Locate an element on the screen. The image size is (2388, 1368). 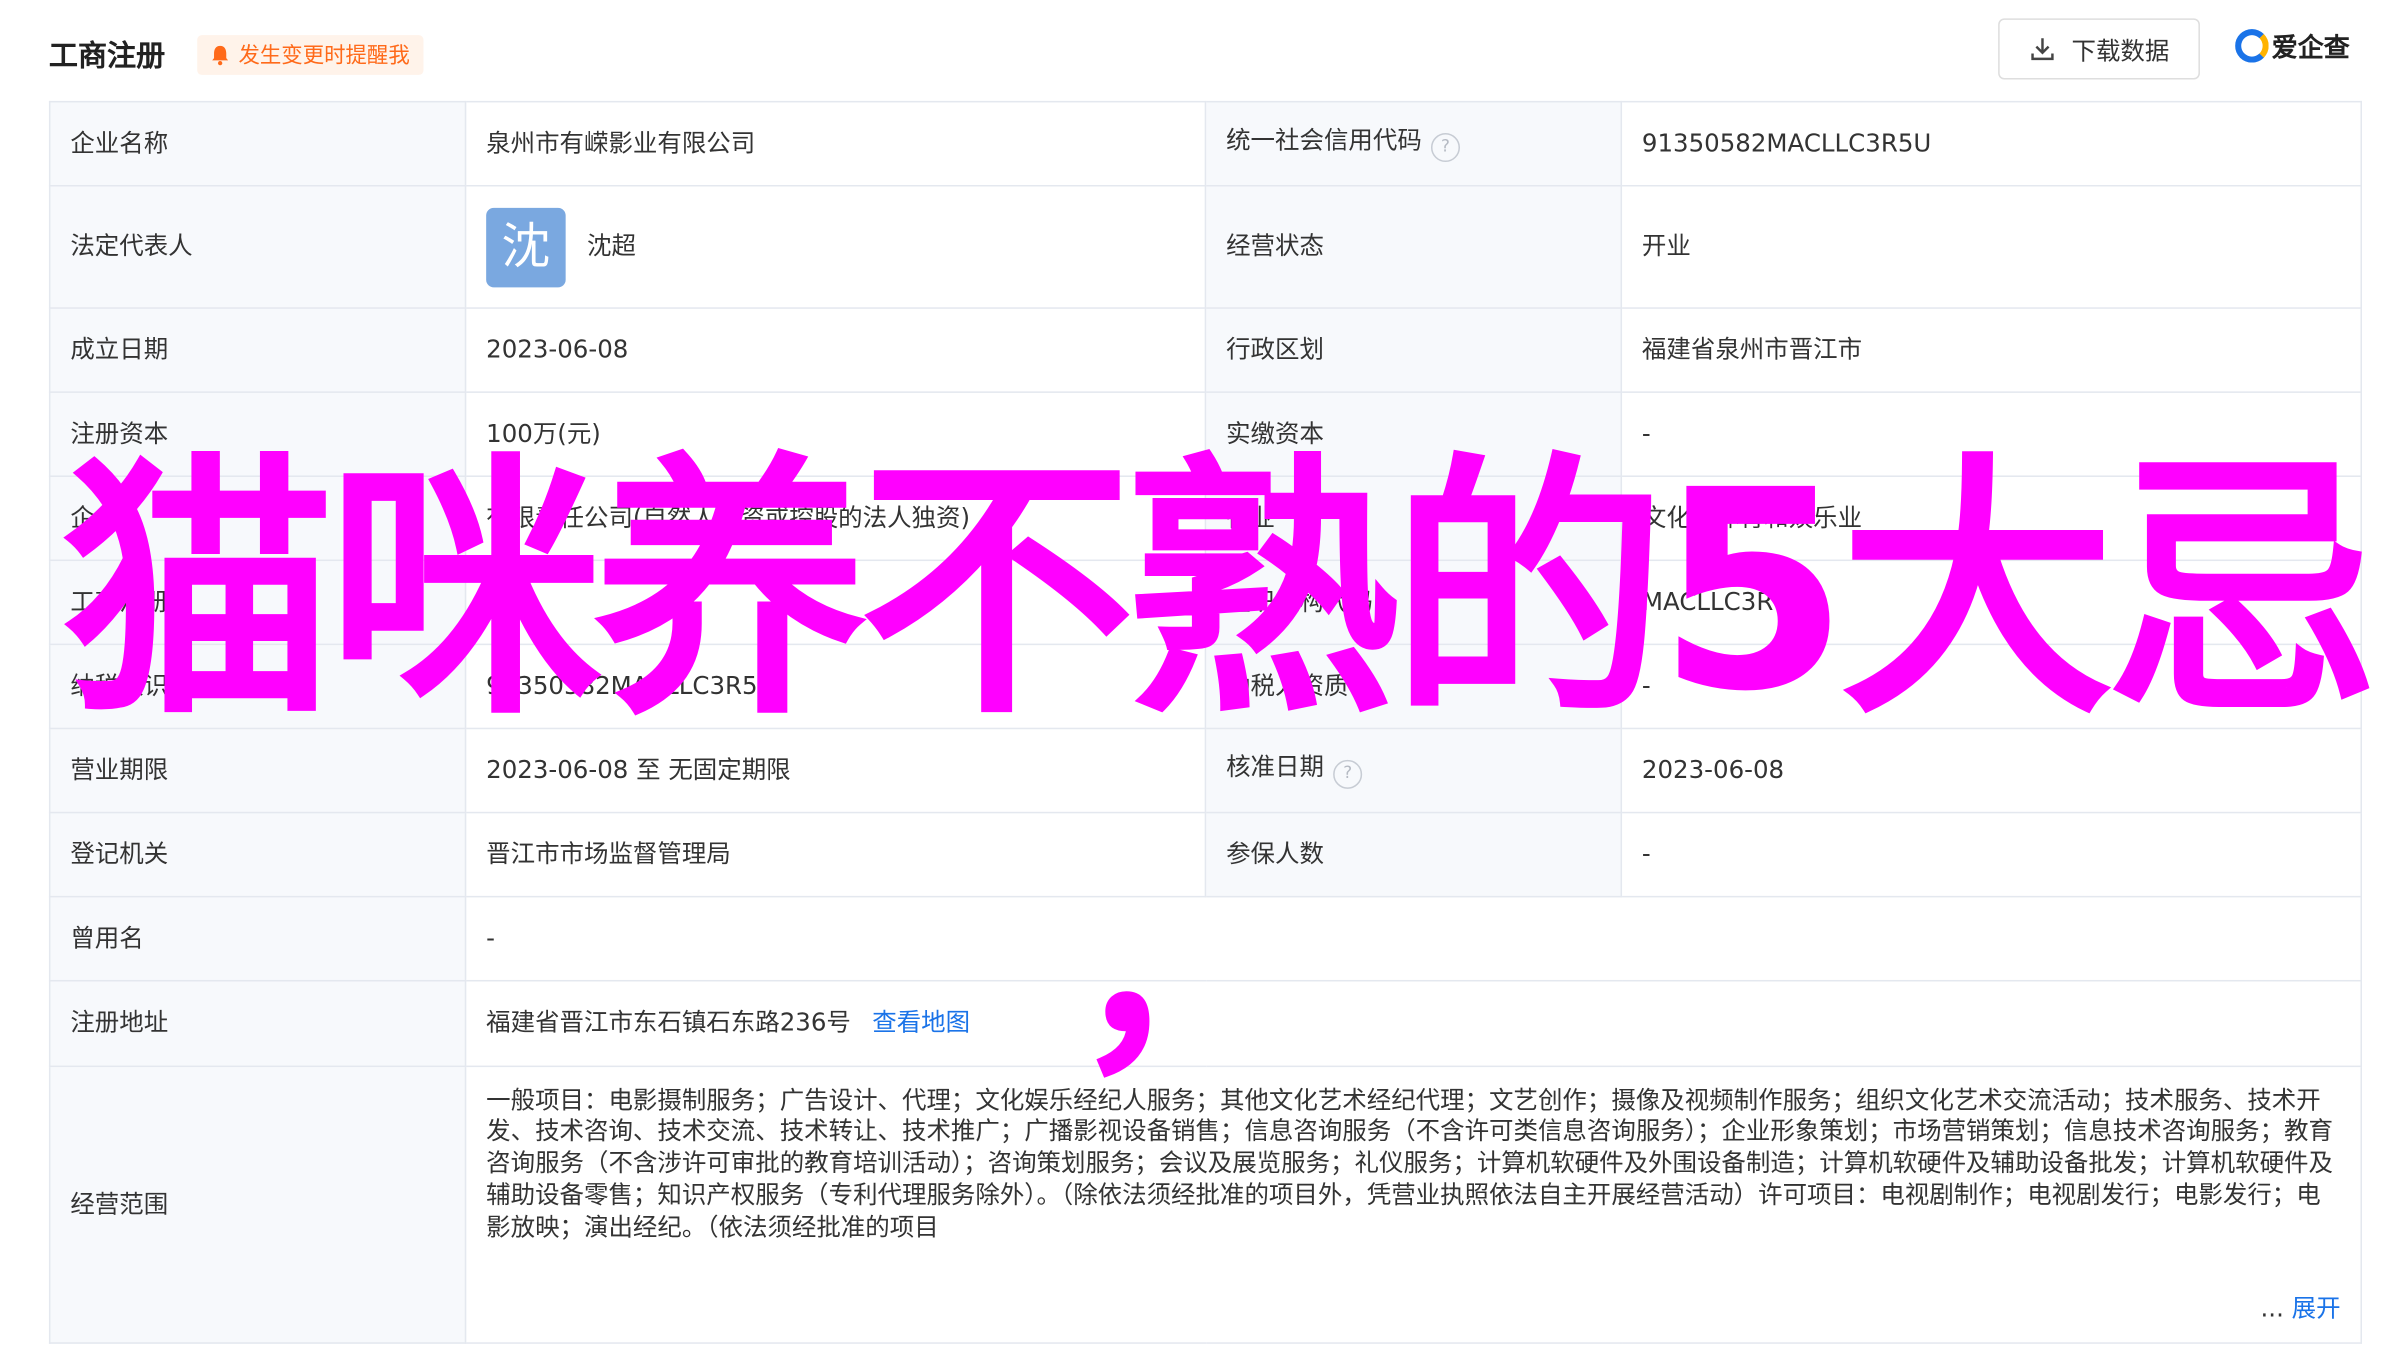
view-map-link: 查看地图 is located at coordinates (921, 1022).